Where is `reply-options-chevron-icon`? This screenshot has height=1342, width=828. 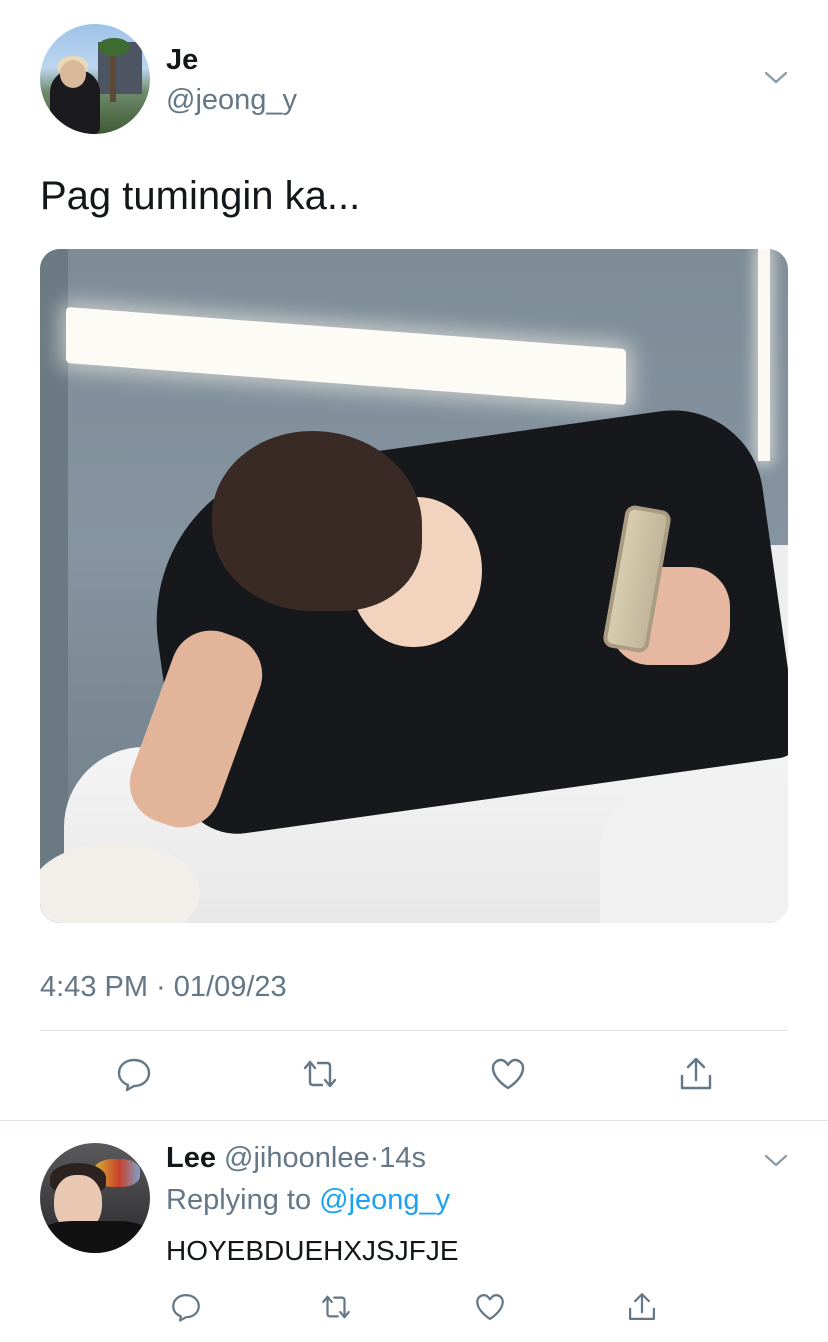
reply-options-chevron-icon is located at coordinates (776, 1160).